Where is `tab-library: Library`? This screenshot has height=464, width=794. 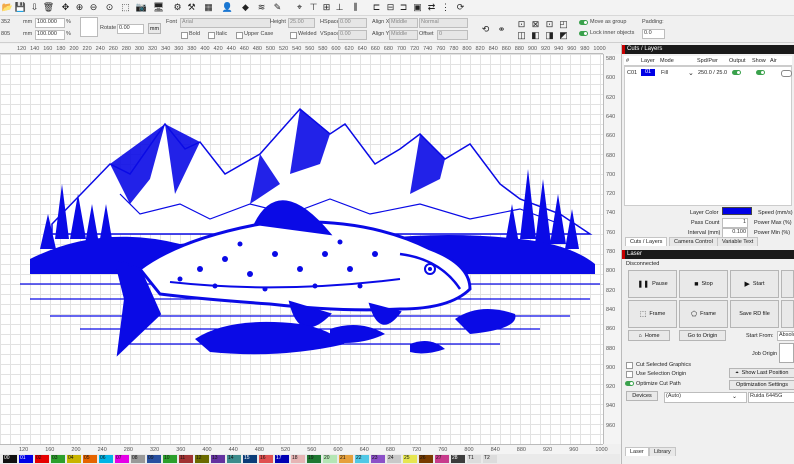
tab-library: Library is located at coordinates (662, 451).